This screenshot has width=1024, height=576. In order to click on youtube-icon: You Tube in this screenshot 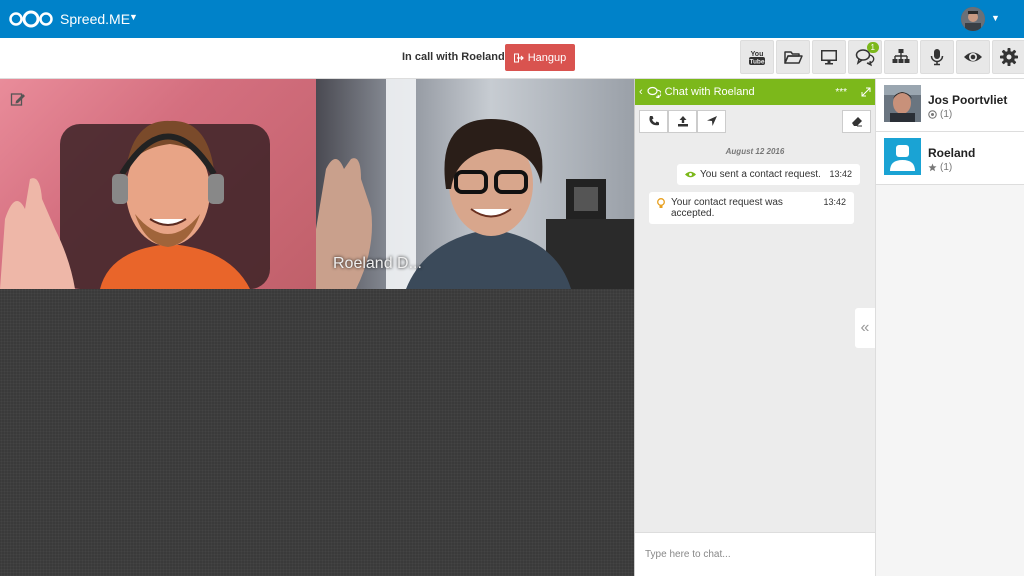, I will do `click(757, 58)`.